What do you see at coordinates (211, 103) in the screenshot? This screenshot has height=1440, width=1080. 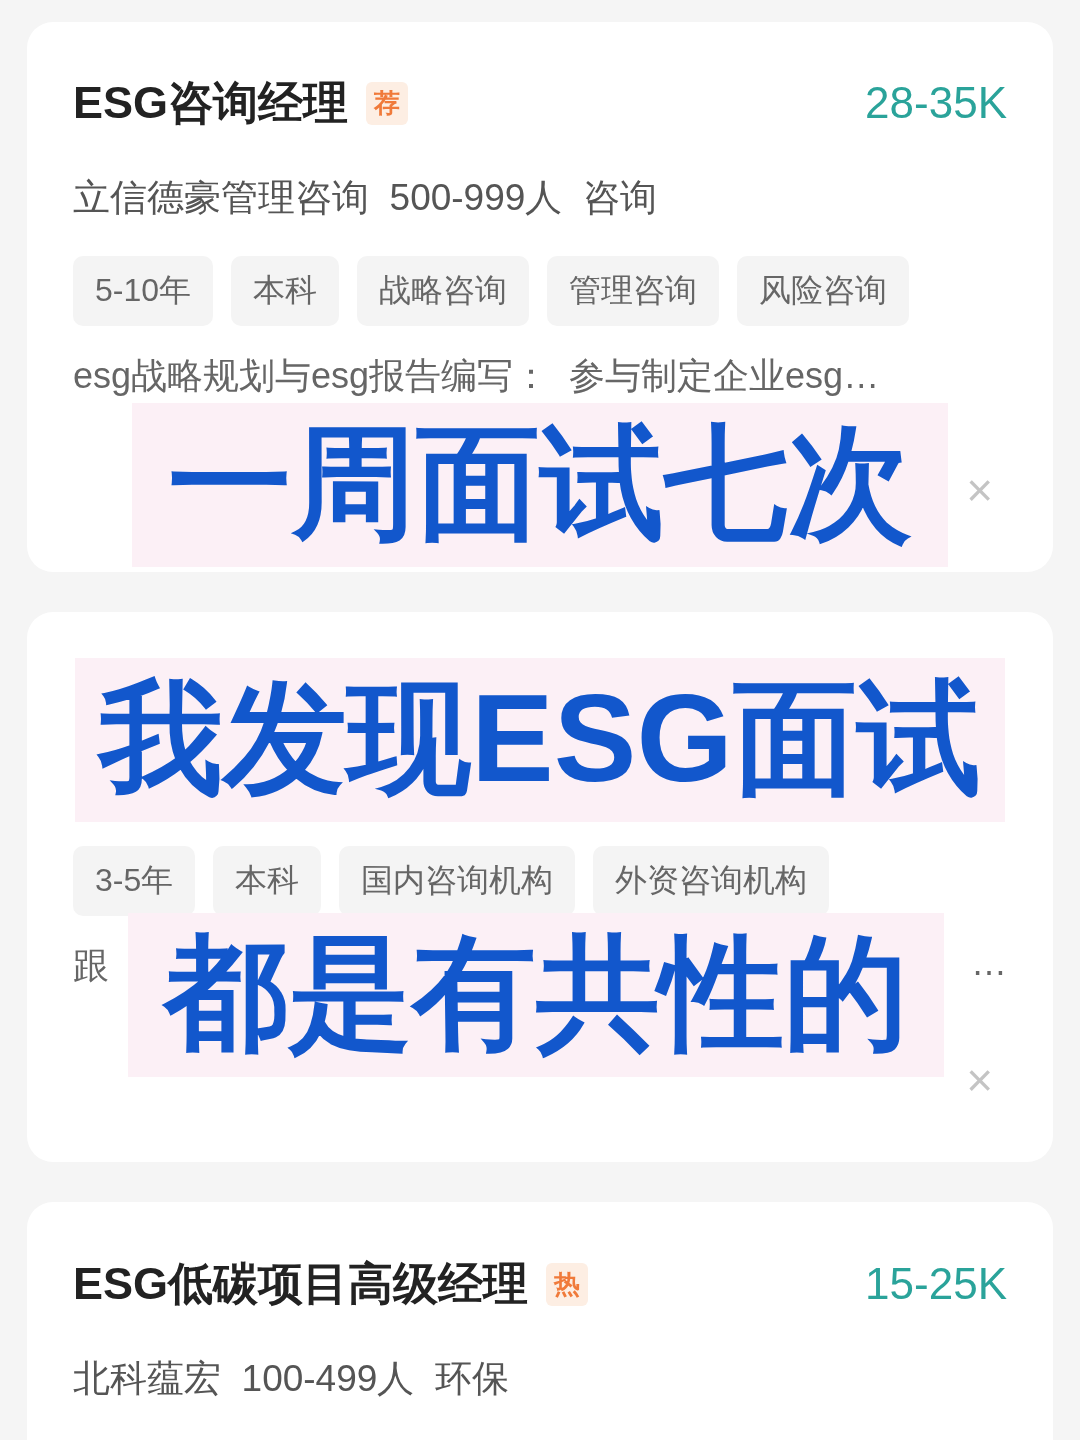 I see `job-title: ESG咨询经理` at bounding box center [211, 103].